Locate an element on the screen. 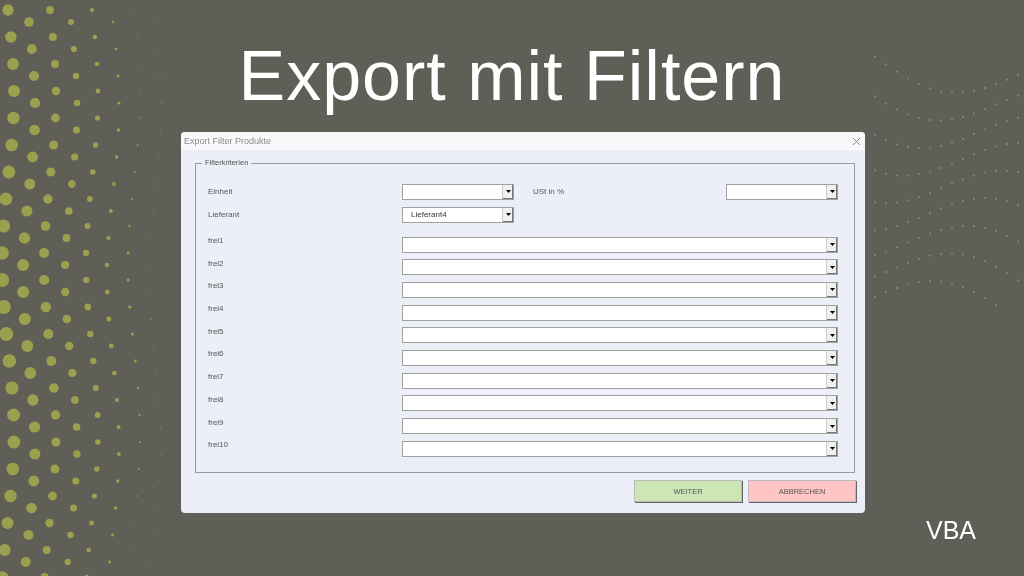 Image resolution: width=1024 pixels, height=576 pixels. close-icon is located at coordinates (856, 141).